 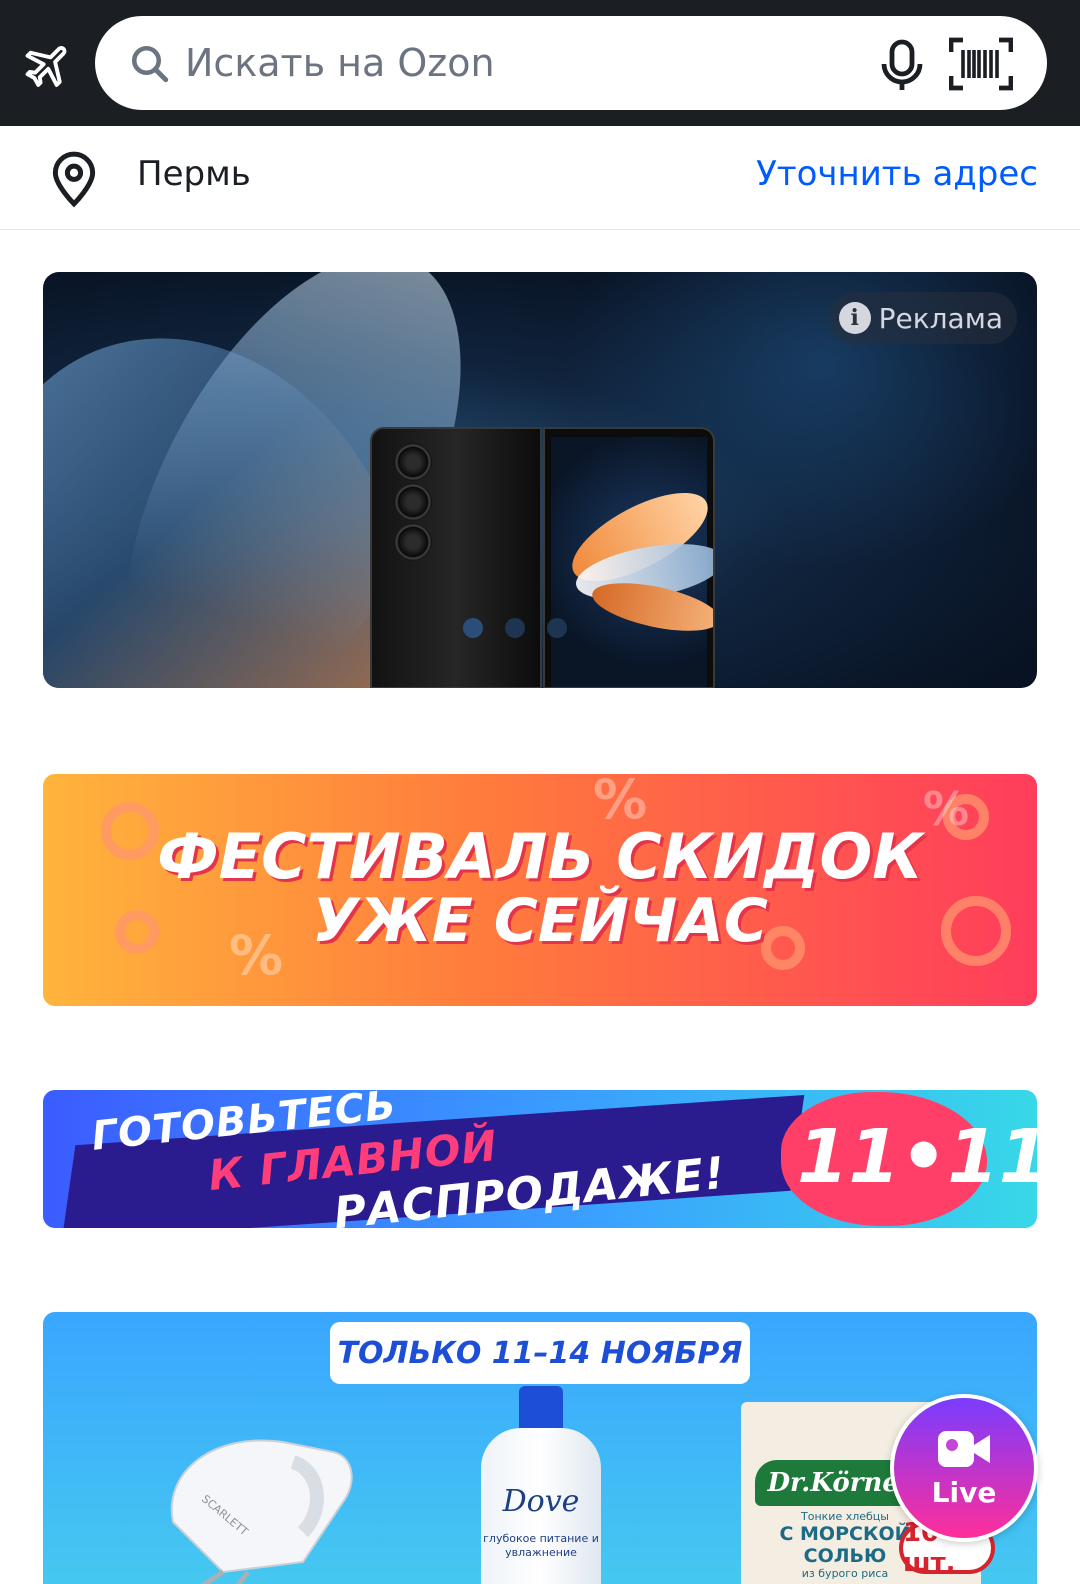 What do you see at coordinates (981, 64) in the screenshot?
I see `barcode-icon` at bounding box center [981, 64].